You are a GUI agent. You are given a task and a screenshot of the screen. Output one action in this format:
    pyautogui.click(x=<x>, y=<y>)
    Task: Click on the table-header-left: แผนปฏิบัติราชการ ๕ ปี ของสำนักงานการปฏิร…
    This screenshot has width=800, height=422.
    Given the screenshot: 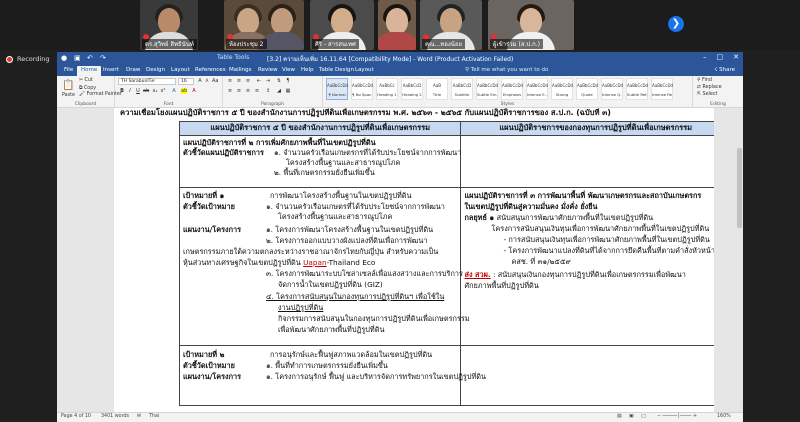 What is the action you would take?
    pyautogui.click(x=320, y=128)
    